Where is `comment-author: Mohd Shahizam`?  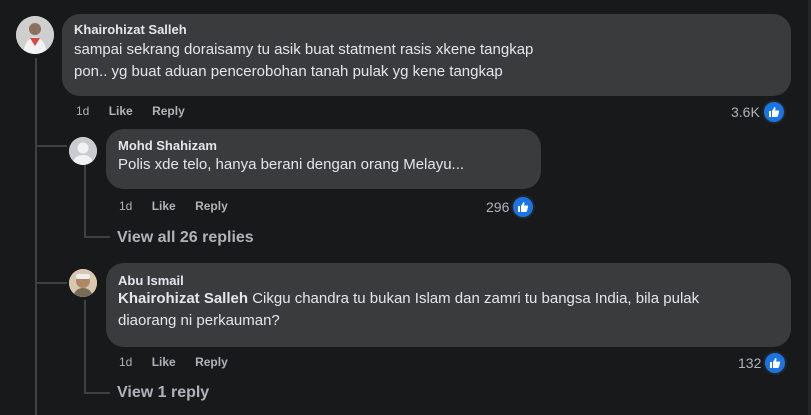 comment-author: Mohd Shahizam is located at coordinates (323, 145).